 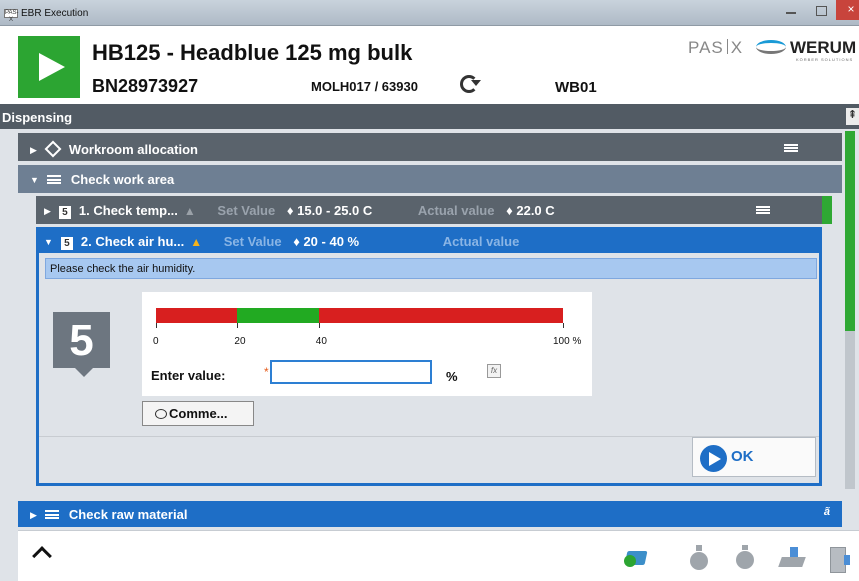 What do you see at coordinates (826, 512) in the screenshot?
I see `pending-icon: ã` at bounding box center [826, 512].